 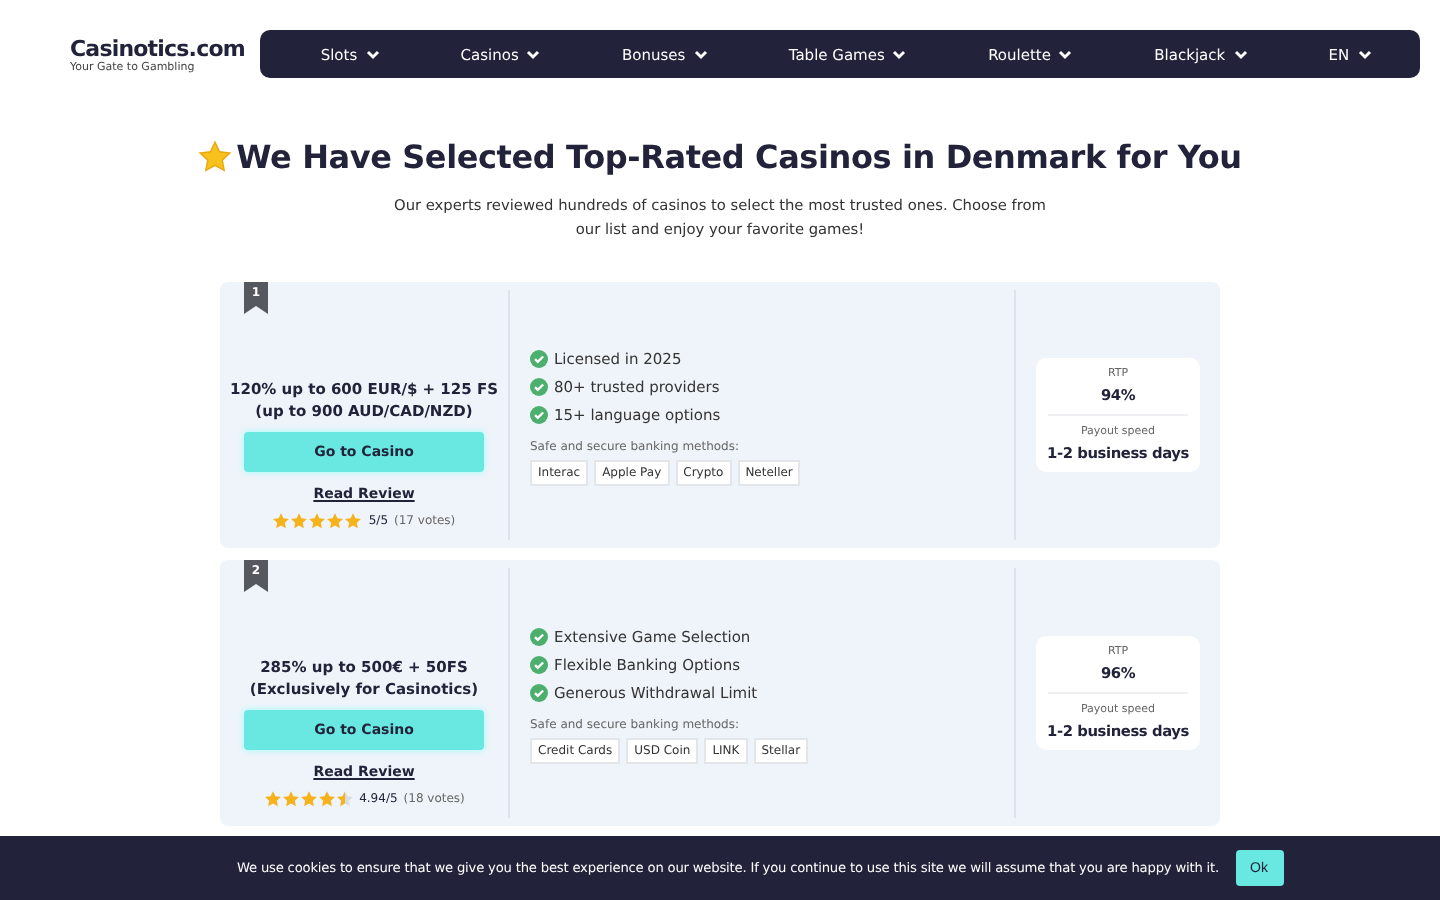 What do you see at coordinates (739, 157) in the screenshot?
I see `page-heading: We Have Selected Top-Rated Casinos in Denmark for You` at bounding box center [739, 157].